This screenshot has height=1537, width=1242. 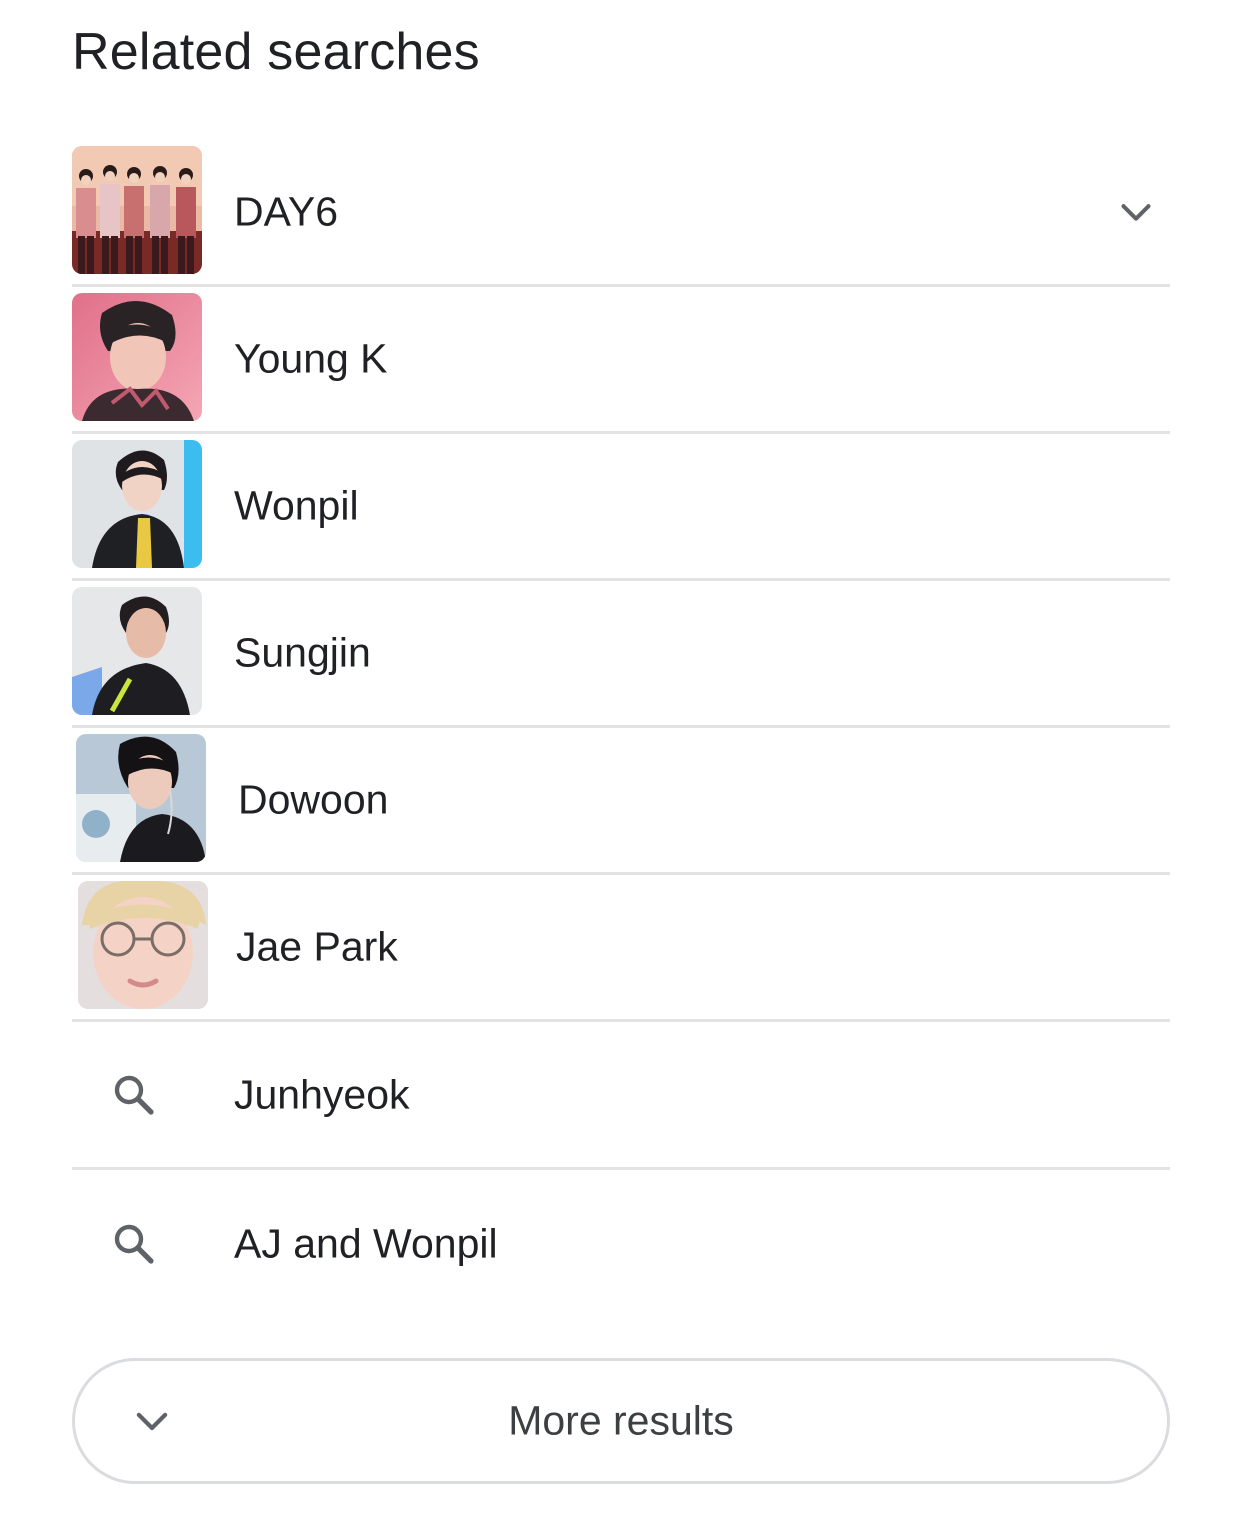 What do you see at coordinates (137, 651) in the screenshot?
I see `sungjin-thumbnail` at bounding box center [137, 651].